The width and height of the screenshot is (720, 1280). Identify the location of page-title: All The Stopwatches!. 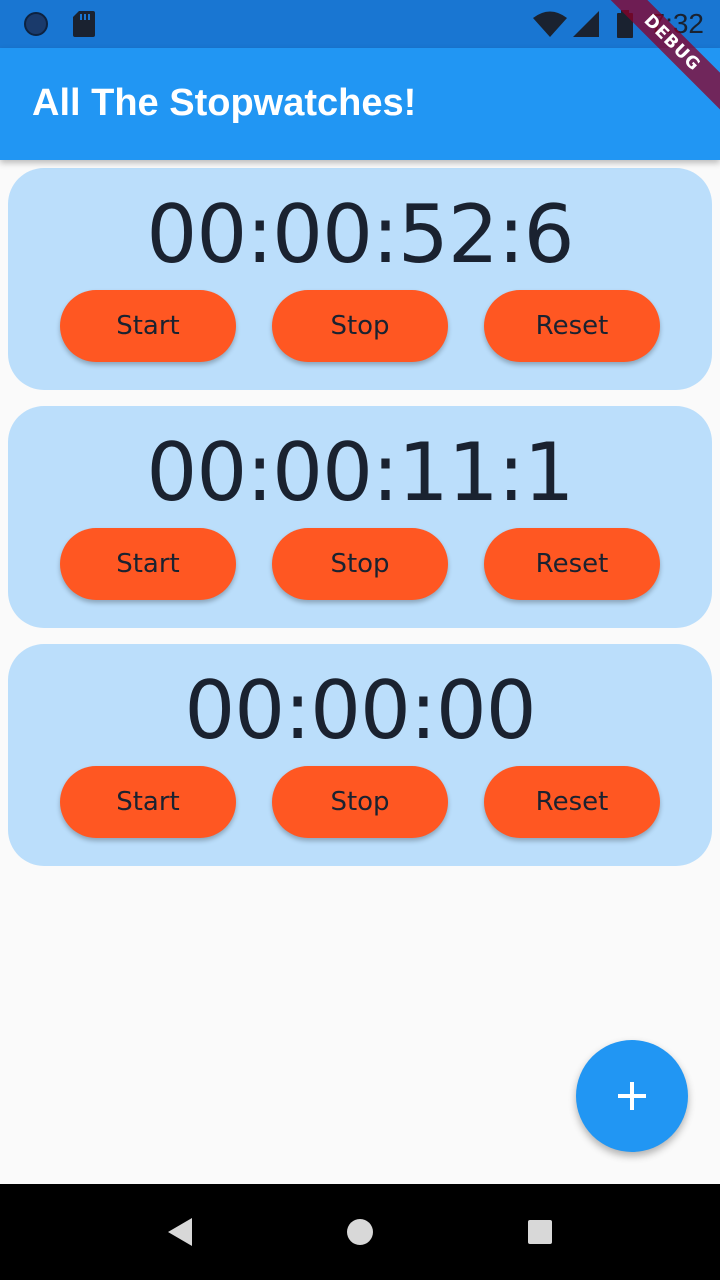
(224, 103).